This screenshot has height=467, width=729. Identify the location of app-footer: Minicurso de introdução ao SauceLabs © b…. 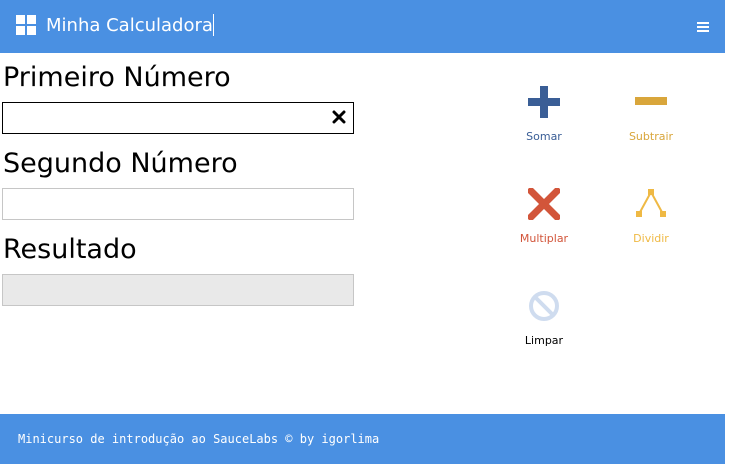
(362, 439).